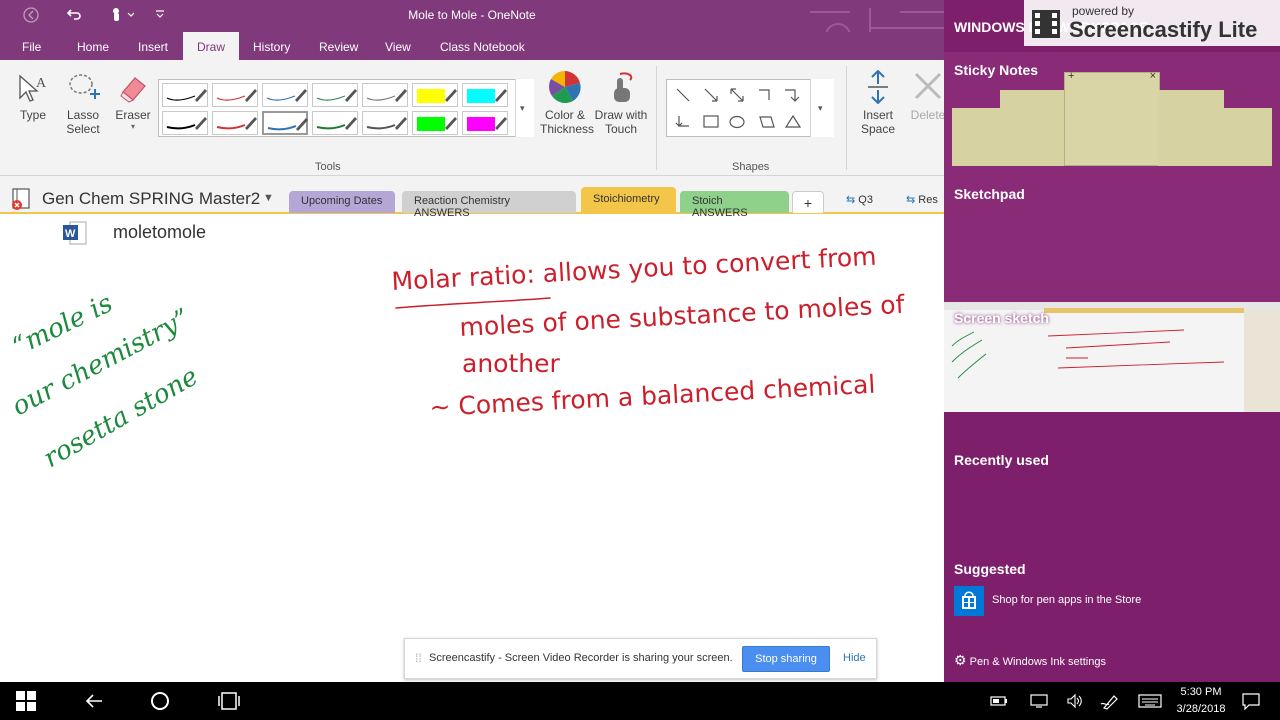 The image size is (1280, 720). I want to click on menu-history: History, so click(271, 47).